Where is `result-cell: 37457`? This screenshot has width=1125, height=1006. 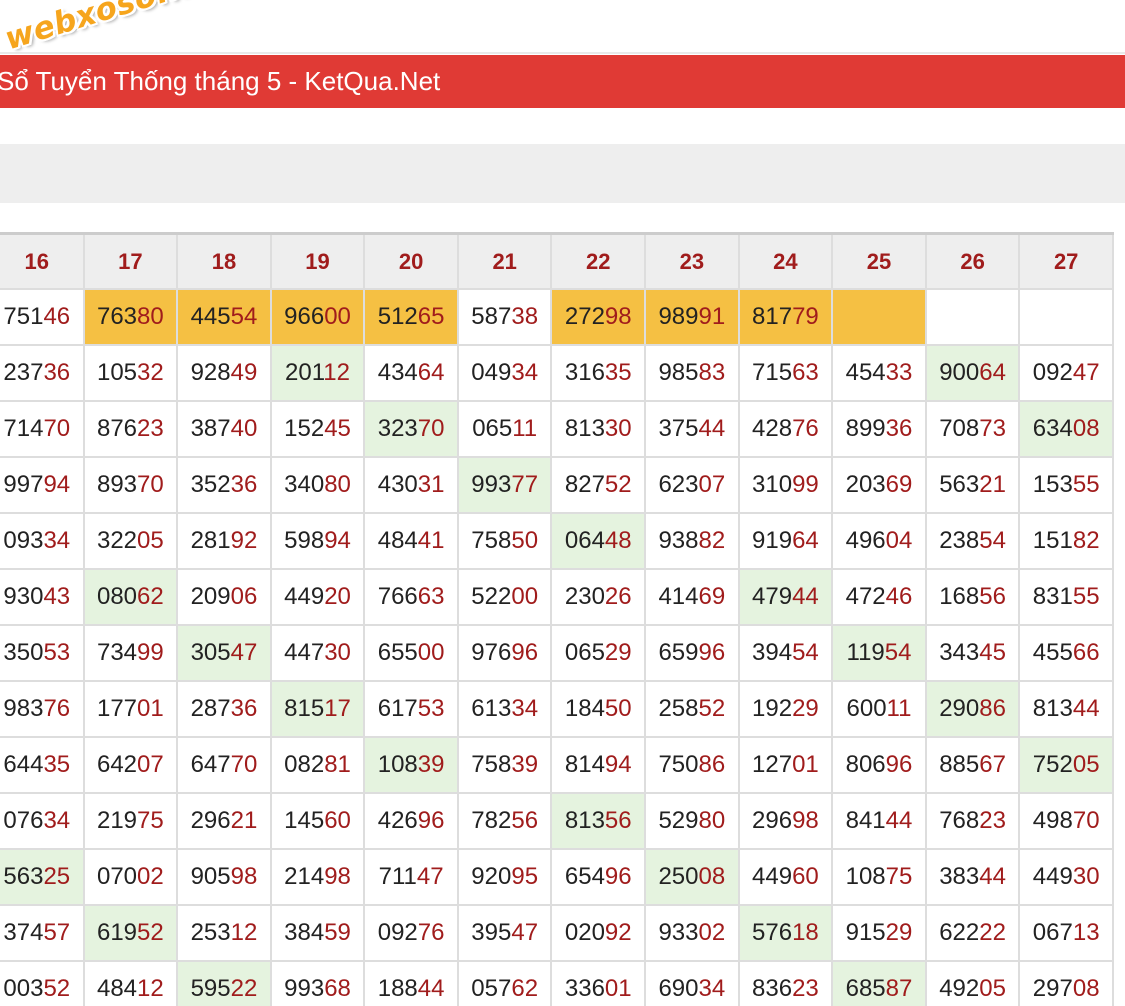 result-cell: 37457 is located at coordinates (42, 933).